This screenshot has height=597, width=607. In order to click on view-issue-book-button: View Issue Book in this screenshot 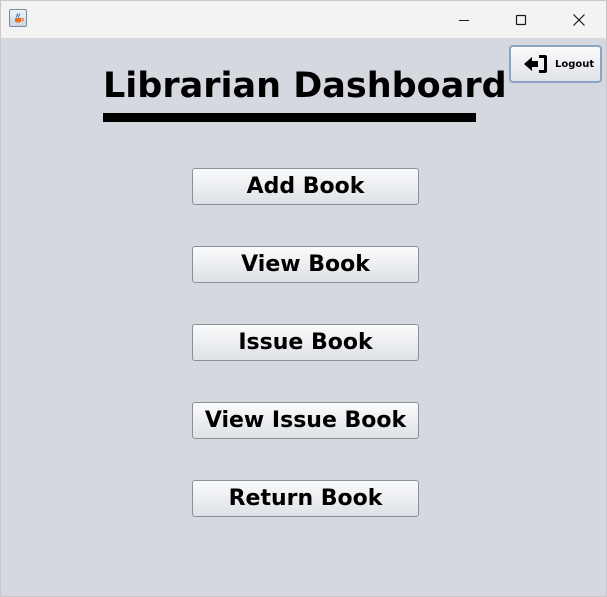, I will do `click(305, 420)`.